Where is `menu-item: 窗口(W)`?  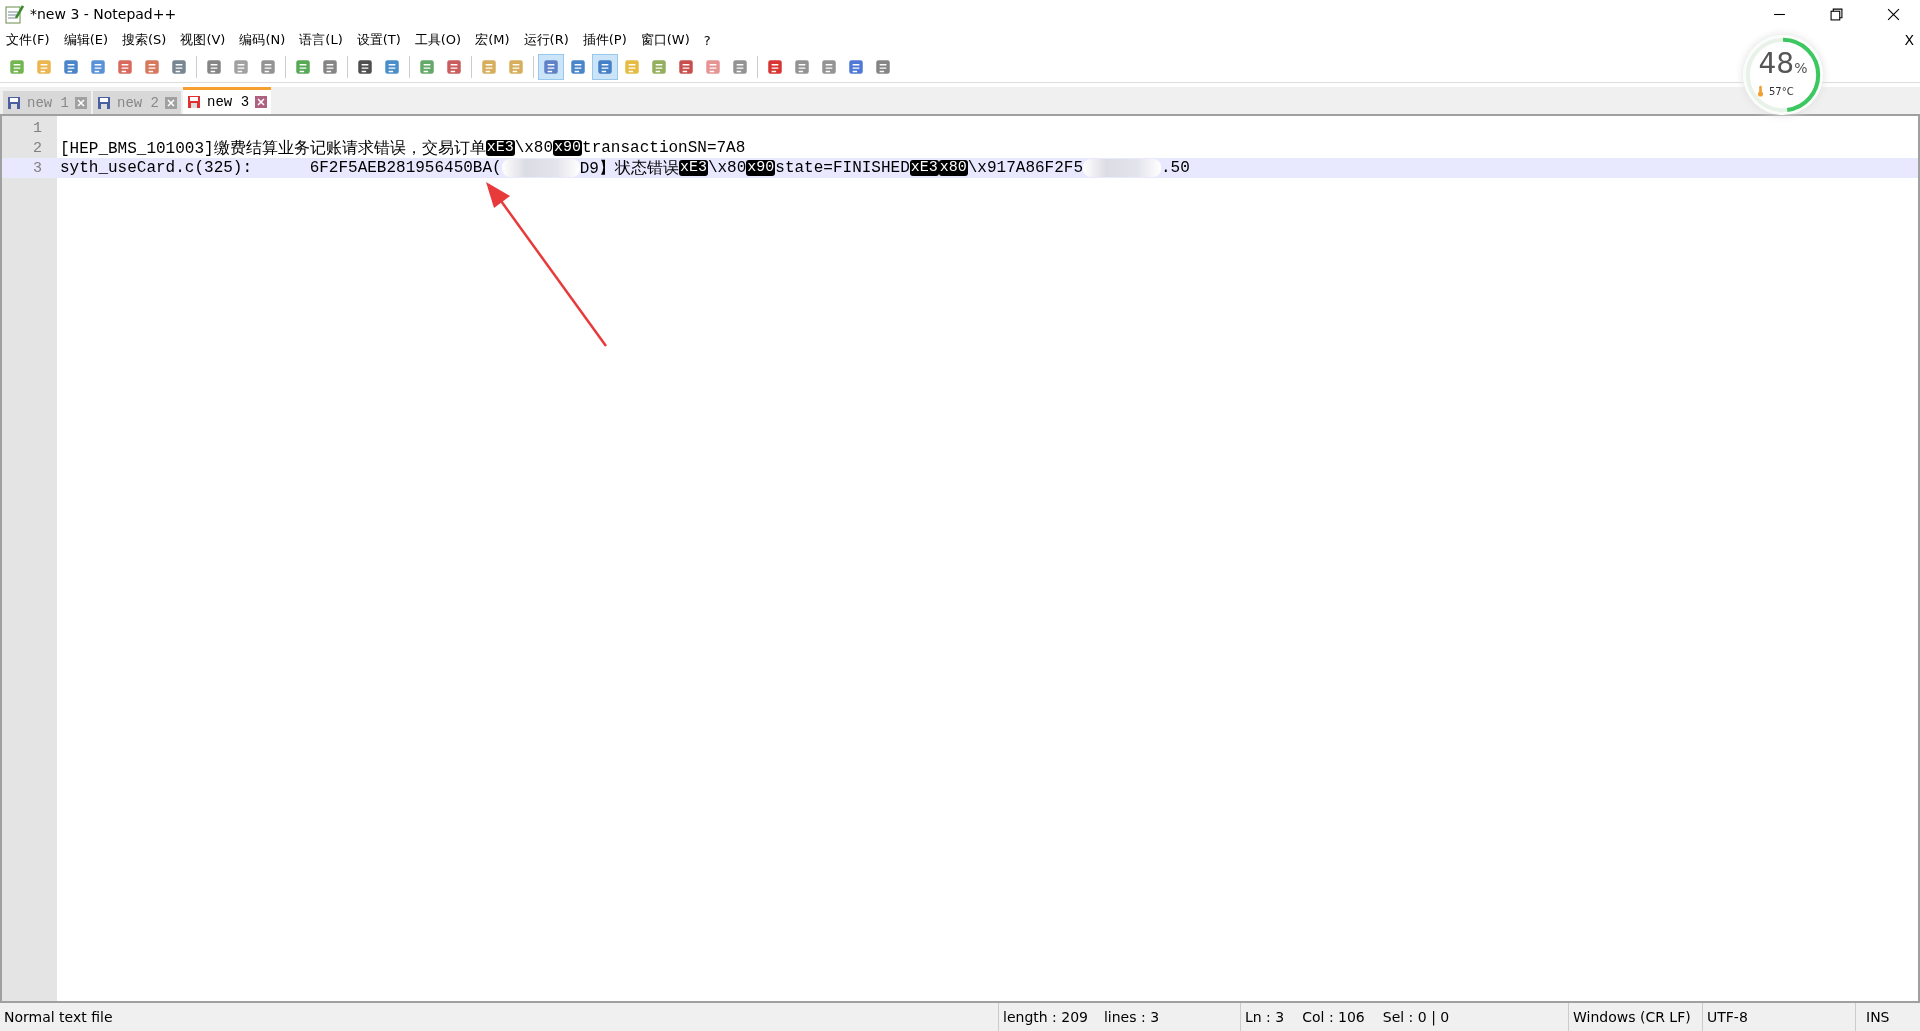
menu-item: 窗口(W) is located at coordinates (665, 40).